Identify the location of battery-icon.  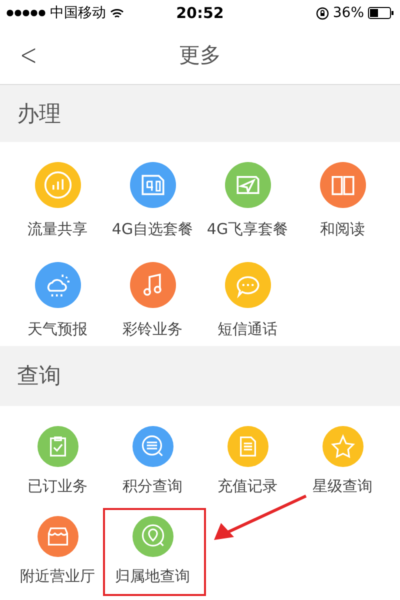
(381, 13).